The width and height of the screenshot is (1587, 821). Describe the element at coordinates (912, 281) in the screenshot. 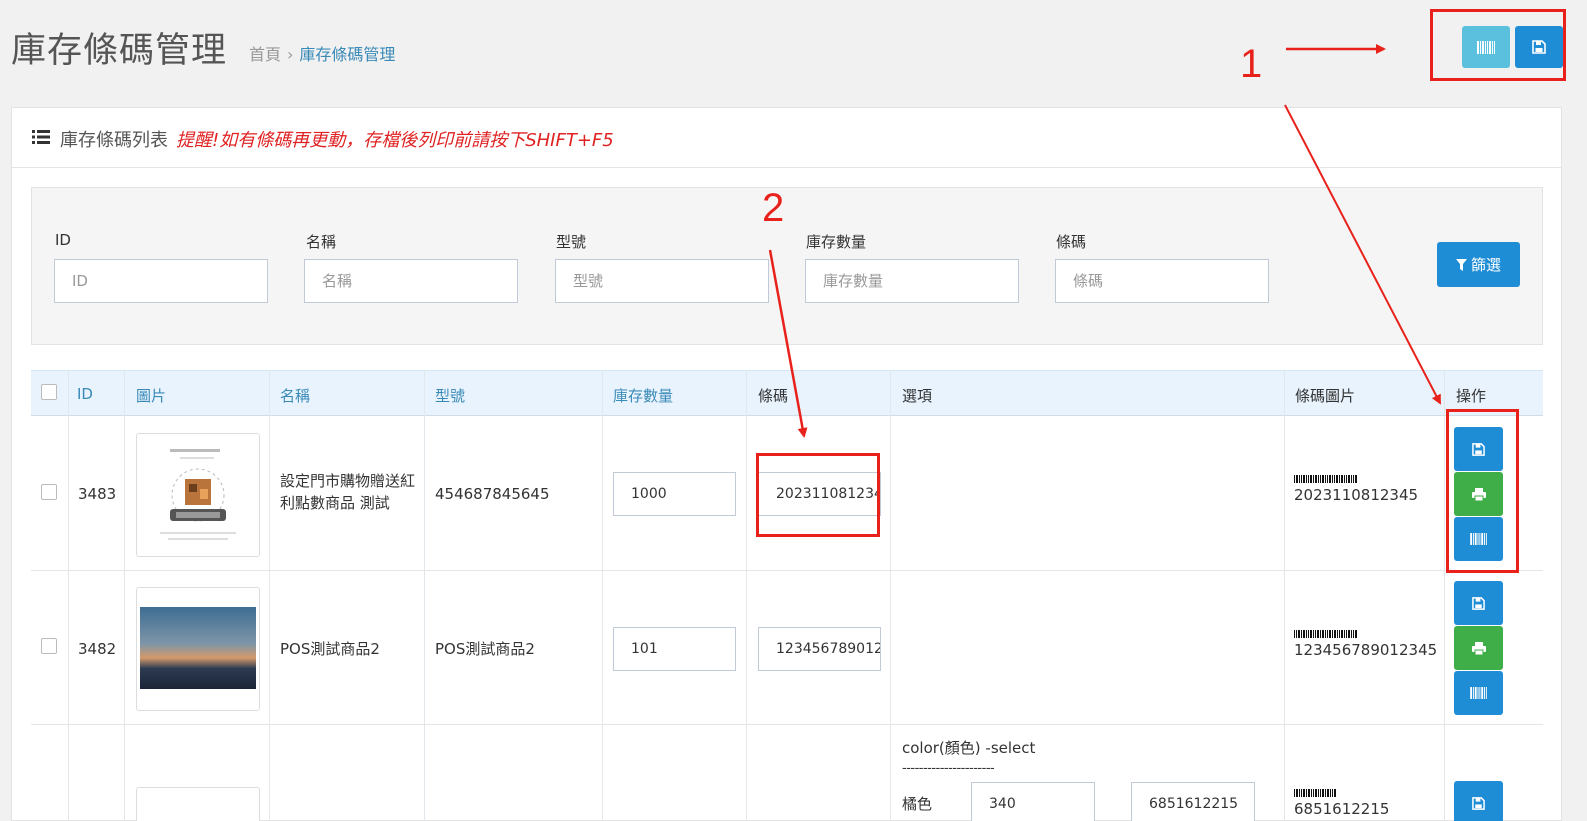

I see `filter-stock-input` at that location.